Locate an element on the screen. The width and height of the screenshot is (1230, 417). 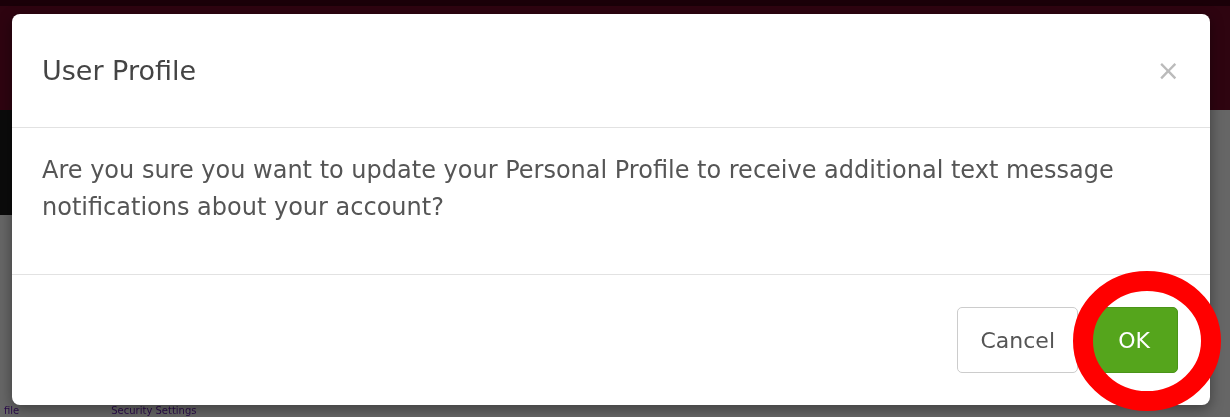
background-tab: file is located at coordinates (12, 411).